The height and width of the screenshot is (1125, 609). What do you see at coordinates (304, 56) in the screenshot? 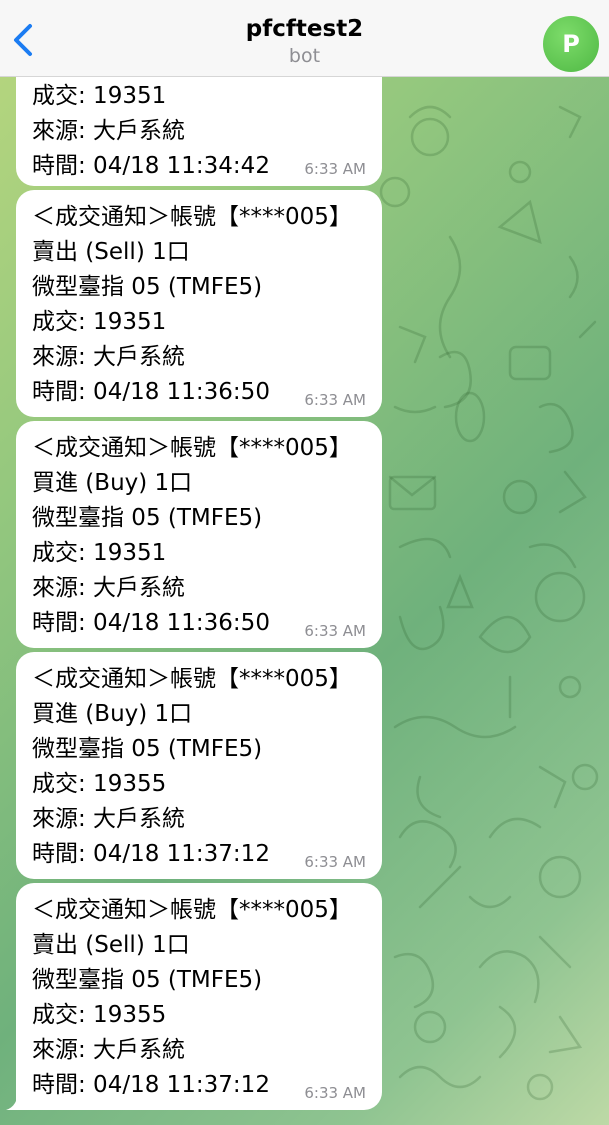
I see `chat-subtitle: bot` at bounding box center [304, 56].